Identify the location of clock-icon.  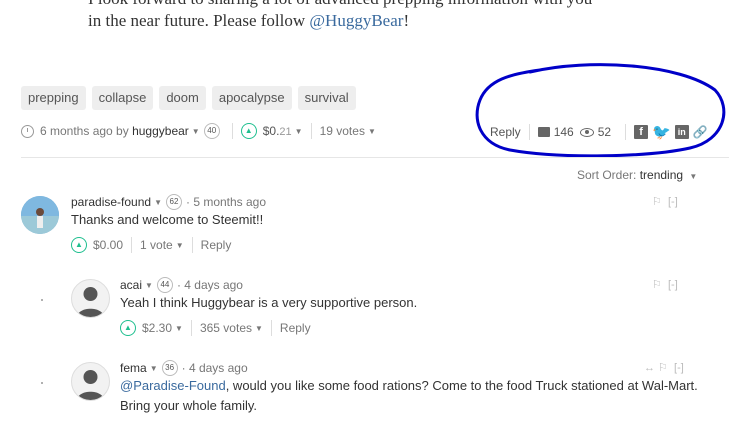
(27, 131).